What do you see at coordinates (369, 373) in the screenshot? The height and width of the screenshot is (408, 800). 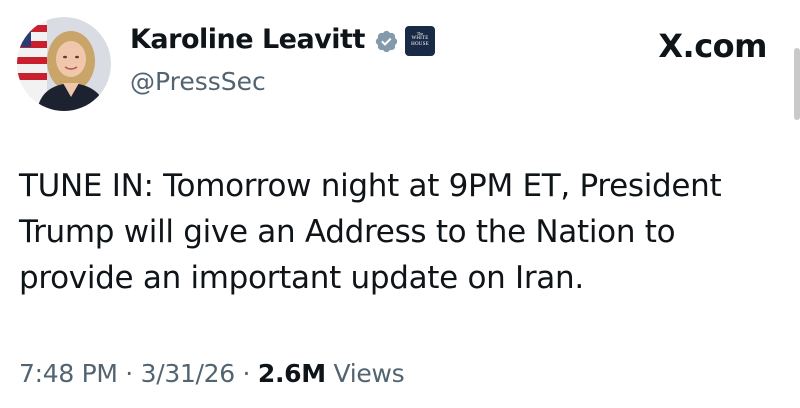 I see `views-label: Views` at bounding box center [369, 373].